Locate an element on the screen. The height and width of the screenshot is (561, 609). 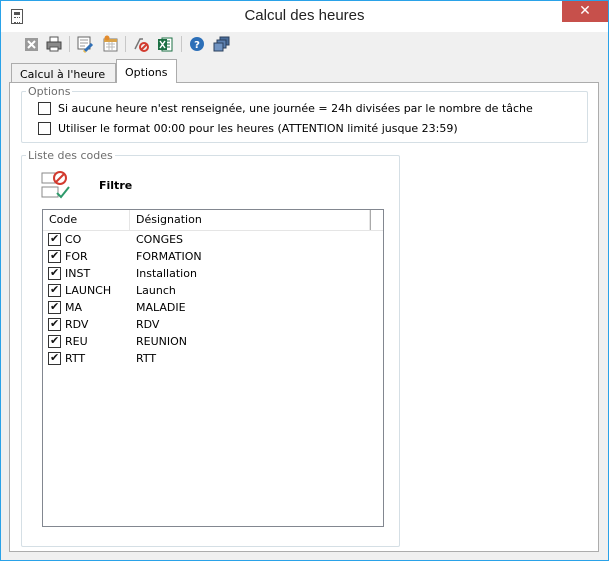
help-icon: ? is located at coordinates (197, 44).